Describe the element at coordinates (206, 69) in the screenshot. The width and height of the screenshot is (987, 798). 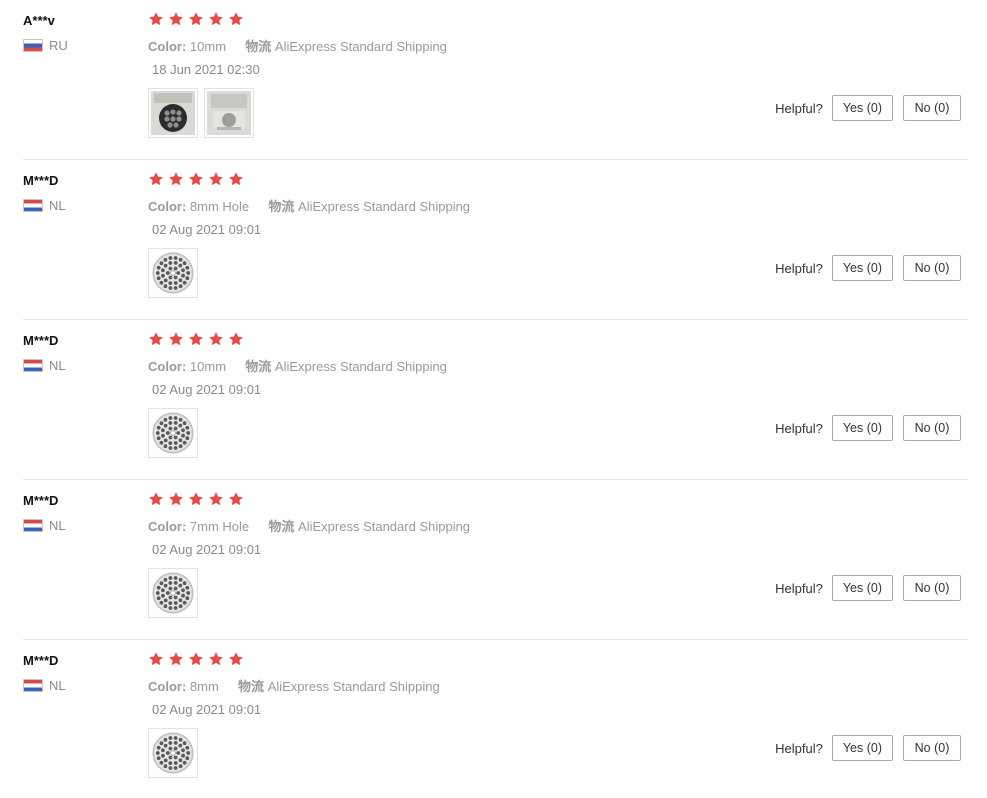
I see `review-date: 18 Jun 2021 02:30` at that location.